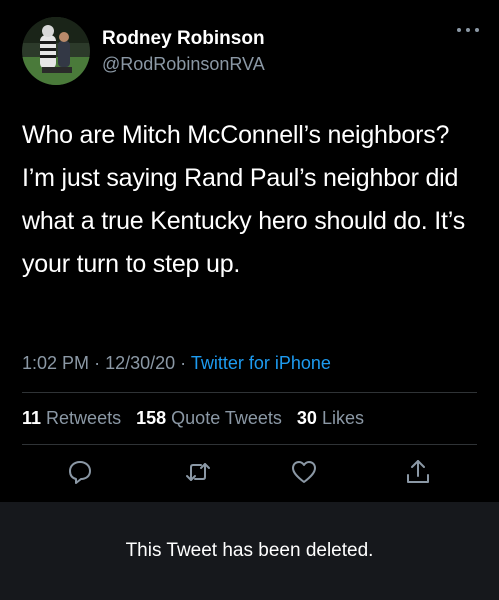 The width and height of the screenshot is (499, 600). What do you see at coordinates (183, 64) in the screenshot?
I see `author-handle: @RodRobinsonRVA` at bounding box center [183, 64].